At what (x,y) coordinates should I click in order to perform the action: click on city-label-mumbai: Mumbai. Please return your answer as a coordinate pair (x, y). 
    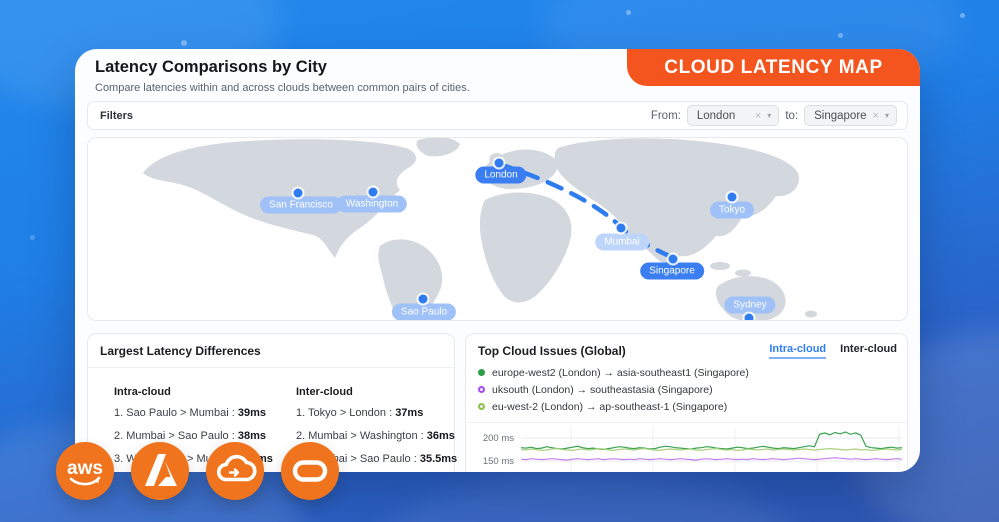
    Looking at the image, I should click on (622, 242).